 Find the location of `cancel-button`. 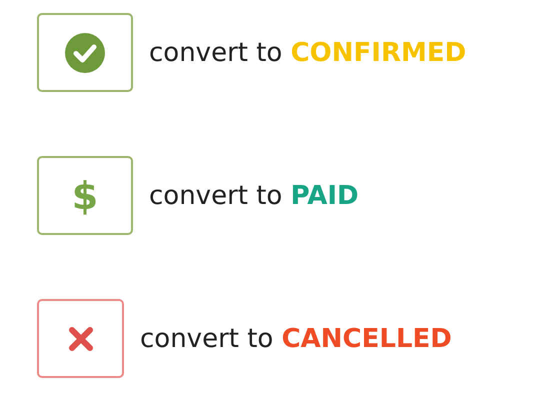

cancel-button is located at coordinates (80, 338).